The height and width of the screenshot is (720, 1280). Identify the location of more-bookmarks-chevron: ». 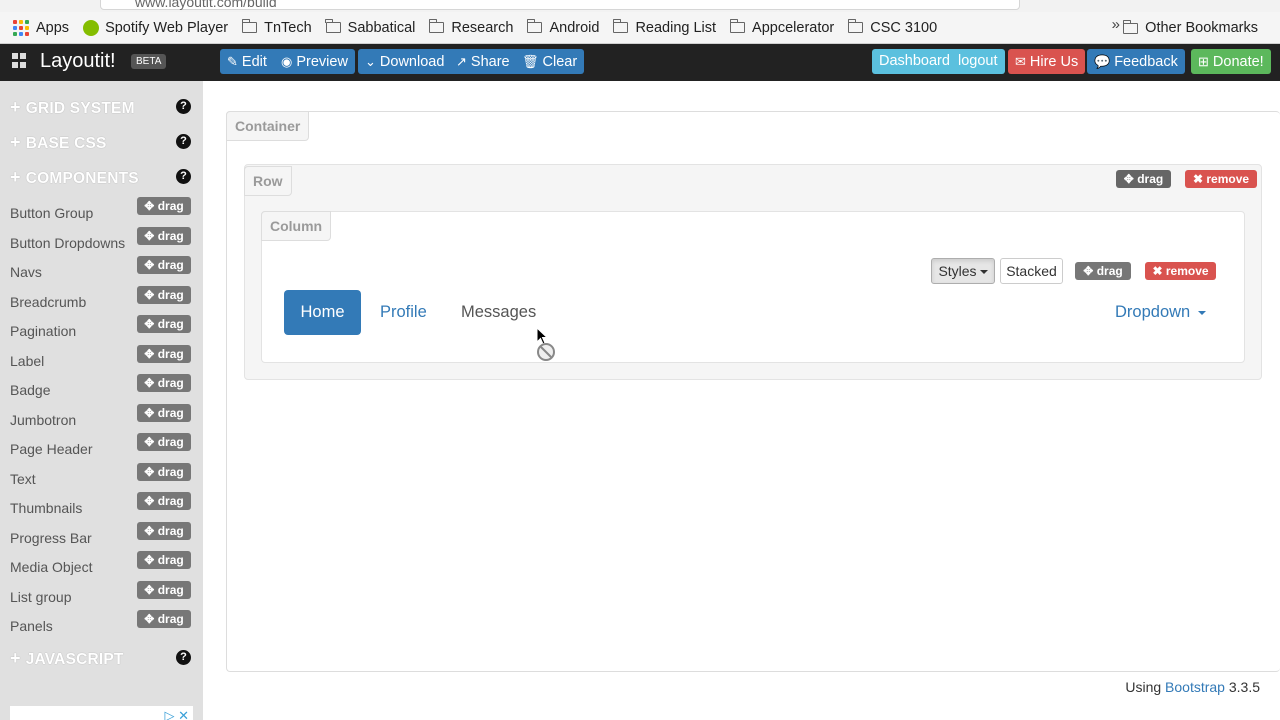
(1116, 24).